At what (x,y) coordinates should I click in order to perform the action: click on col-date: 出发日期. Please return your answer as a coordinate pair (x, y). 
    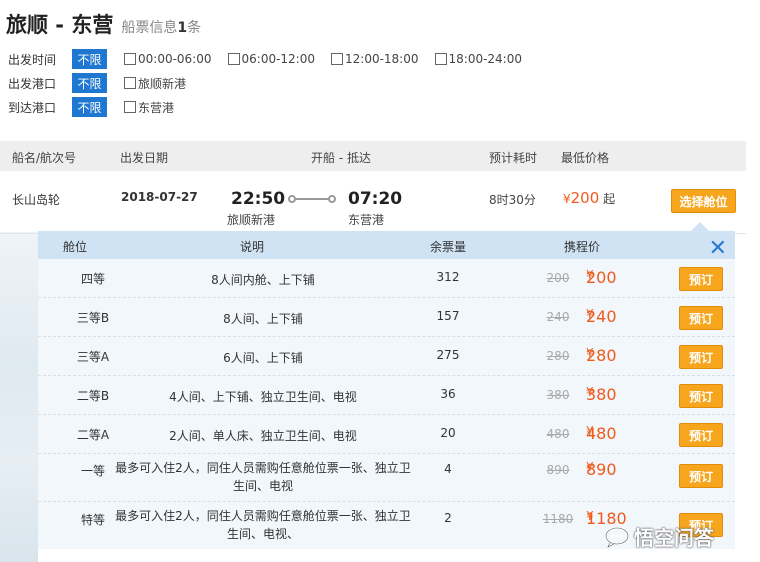
    Looking at the image, I should click on (144, 158).